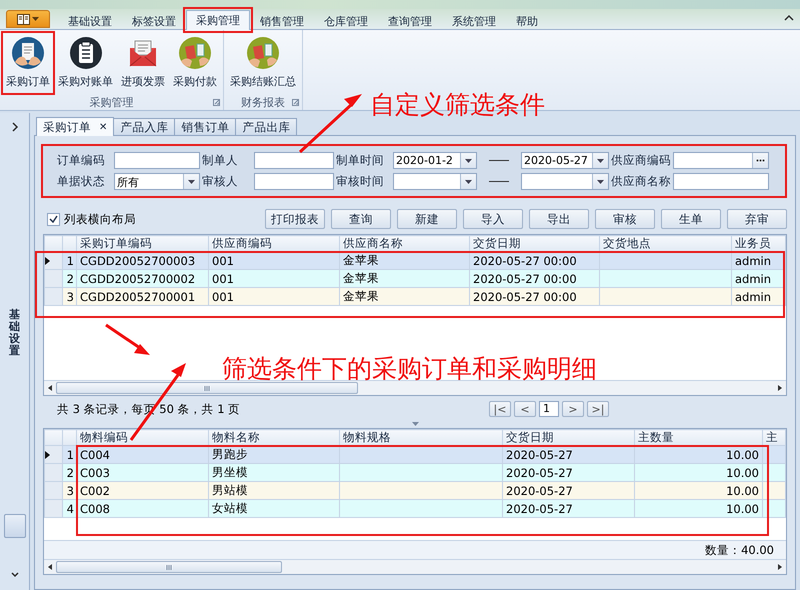  What do you see at coordinates (427, 219) in the screenshot?
I see `toolbar-button: 新建` at bounding box center [427, 219].